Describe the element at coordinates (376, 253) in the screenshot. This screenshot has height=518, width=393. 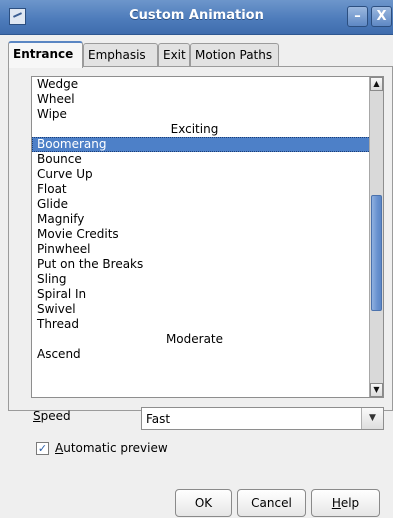
I see `scroll-thumb` at that location.